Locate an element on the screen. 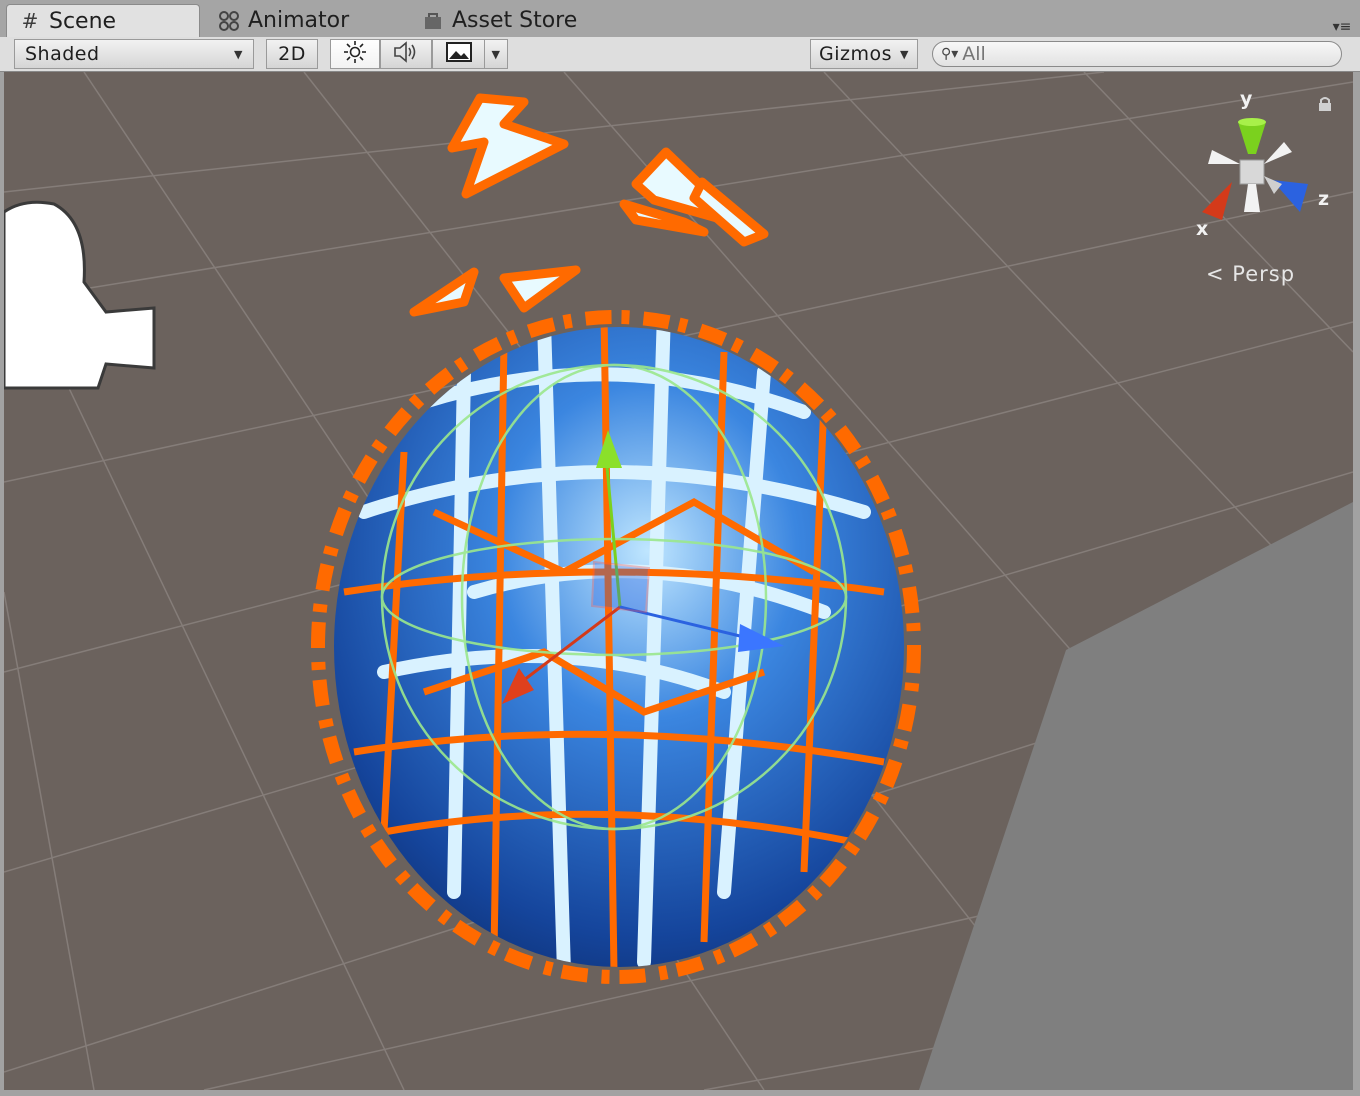 This screenshot has width=1360, height=1096. lighting-toggle-button is located at coordinates (355, 54).